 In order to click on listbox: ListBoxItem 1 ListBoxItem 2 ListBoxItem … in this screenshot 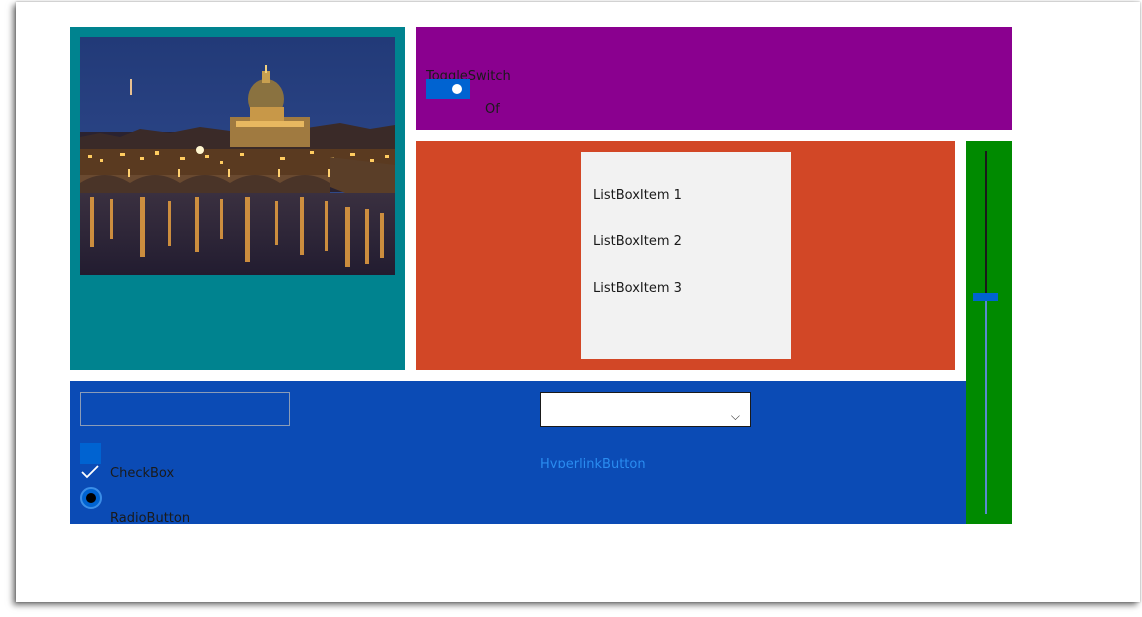, I will do `click(686, 255)`.